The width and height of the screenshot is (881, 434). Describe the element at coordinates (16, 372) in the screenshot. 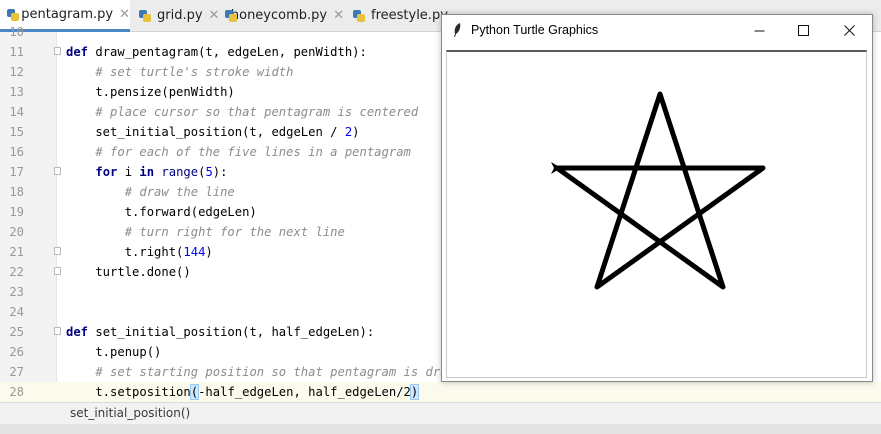

I see `line-number: 27` at that location.